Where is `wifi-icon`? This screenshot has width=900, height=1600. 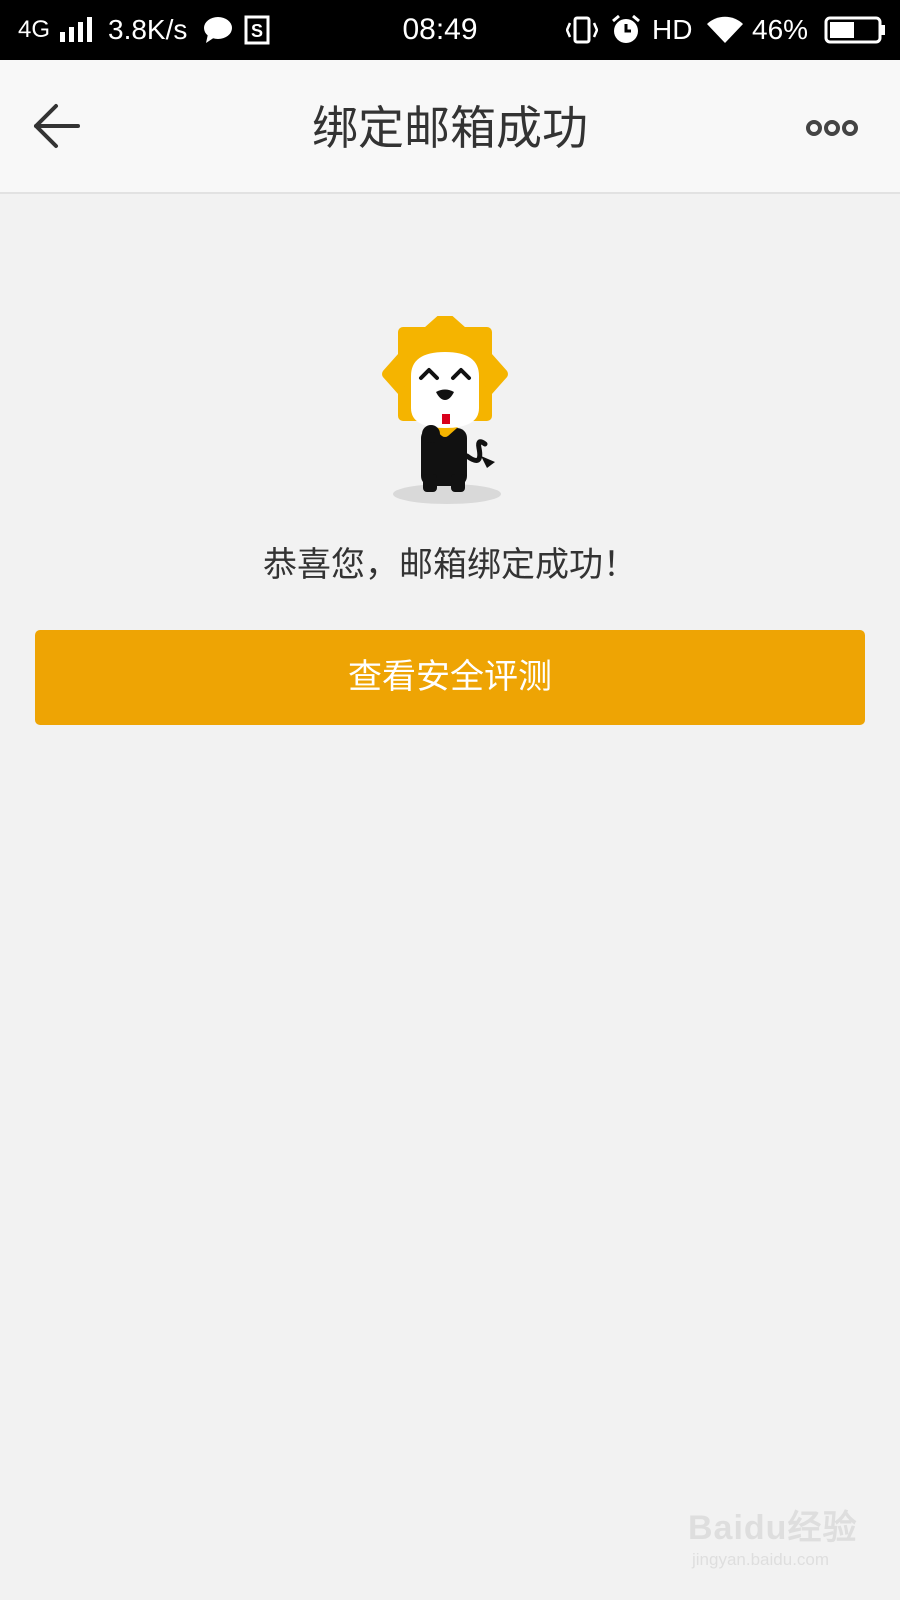
wifi-icon is located at coordinates (725, 30).